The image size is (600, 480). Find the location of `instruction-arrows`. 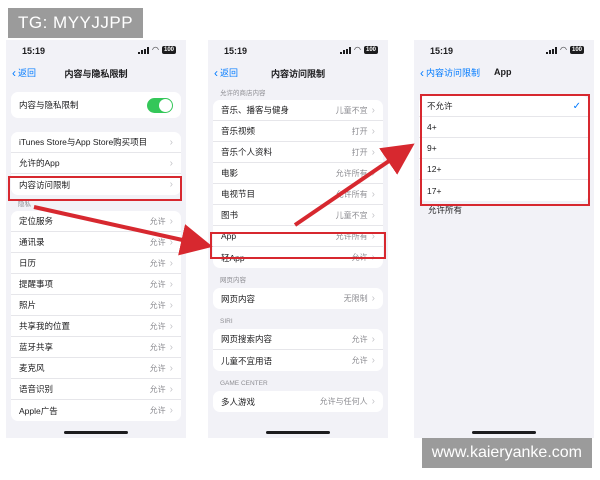

instruction-arrows is located at coordinates (224, 199).